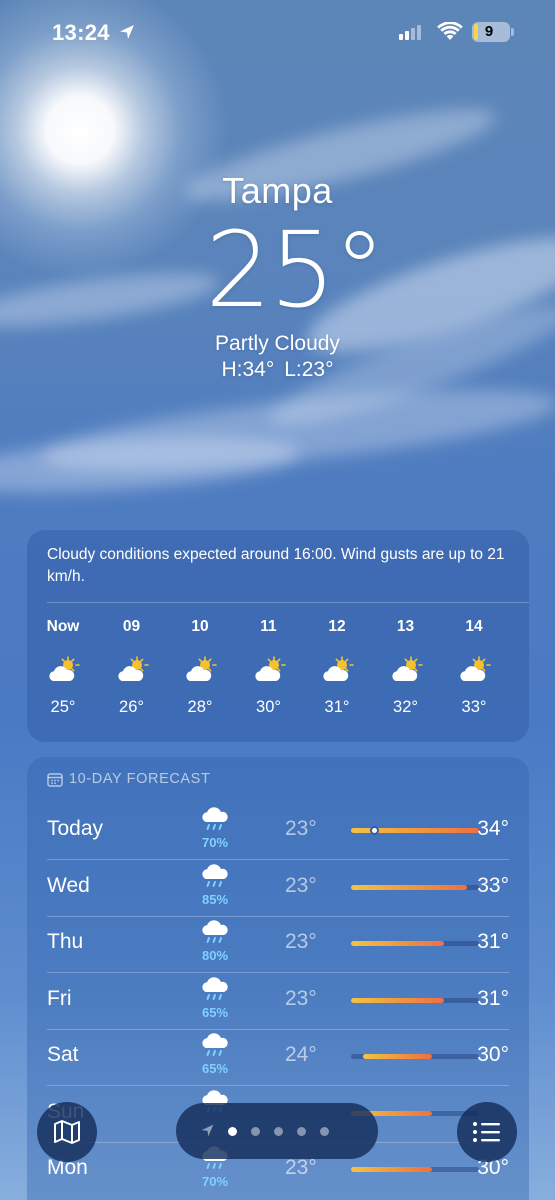 The image size is (555, 1200). What do you see at coordinates (63, 1054) in the screenshot?
I see `day-name: Sat` at bounding box center [63, 1054].